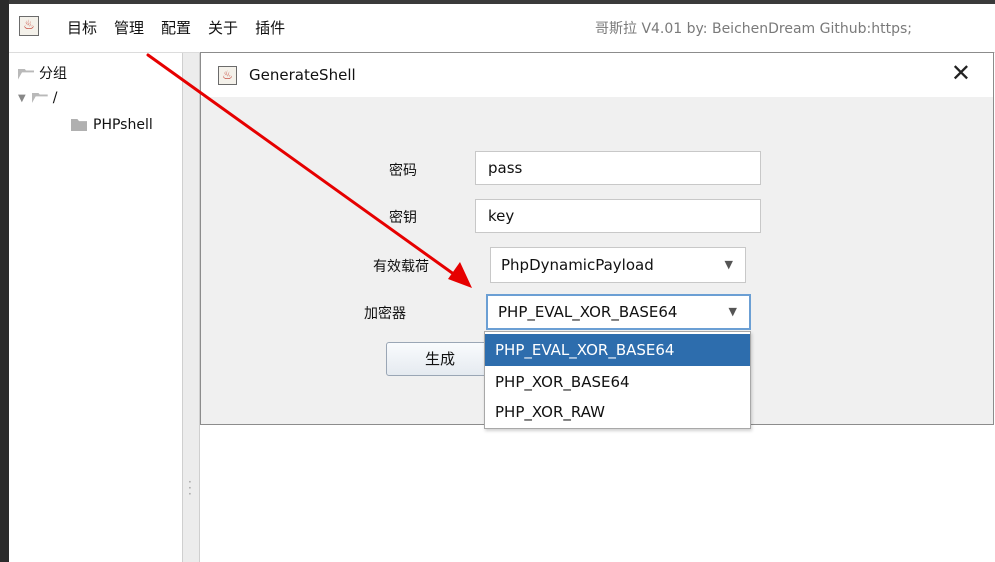 This screenshot has width=995, height=562. I want to click on grip-icon: · · ·, so click(190, 488).